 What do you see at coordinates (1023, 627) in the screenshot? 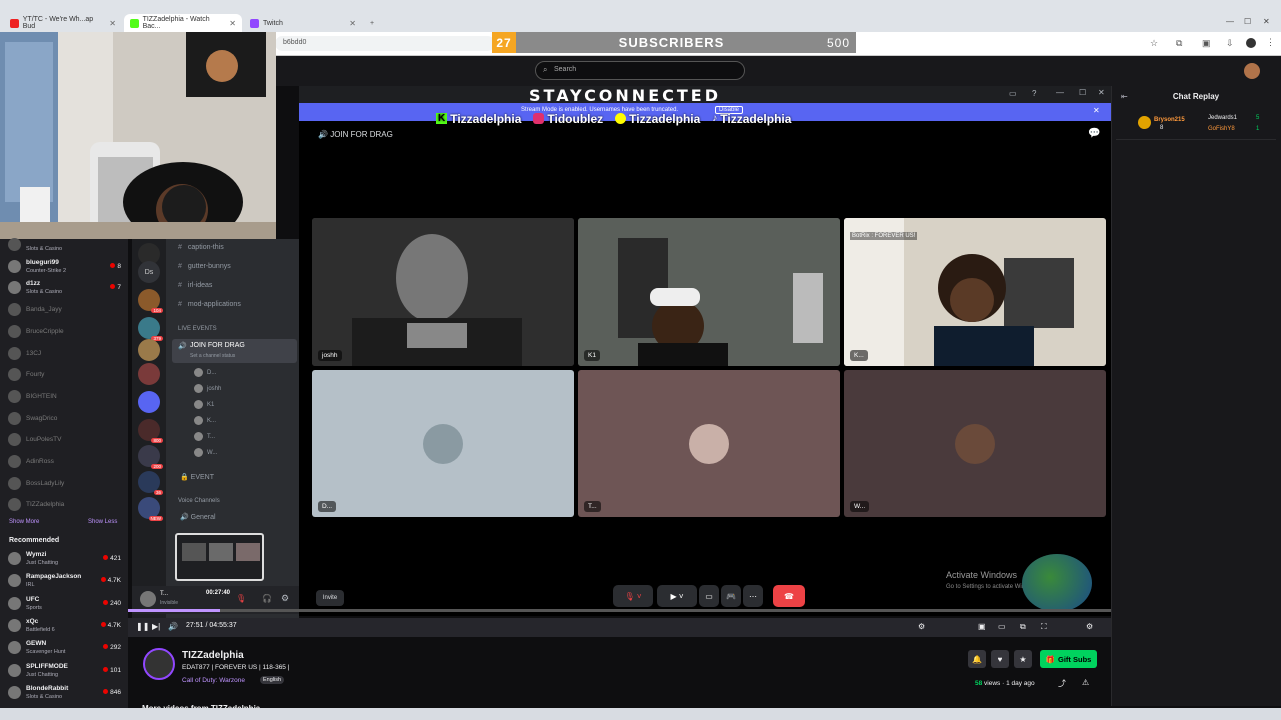
I see `pip-icon: ⧉` at bounding box center [1023, 627].